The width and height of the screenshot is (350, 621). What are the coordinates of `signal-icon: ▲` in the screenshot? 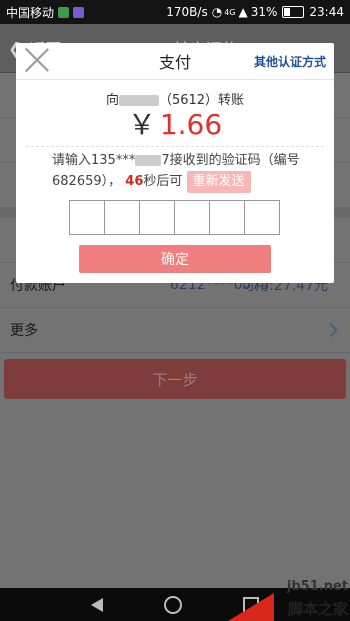 It's located at (243, 12).